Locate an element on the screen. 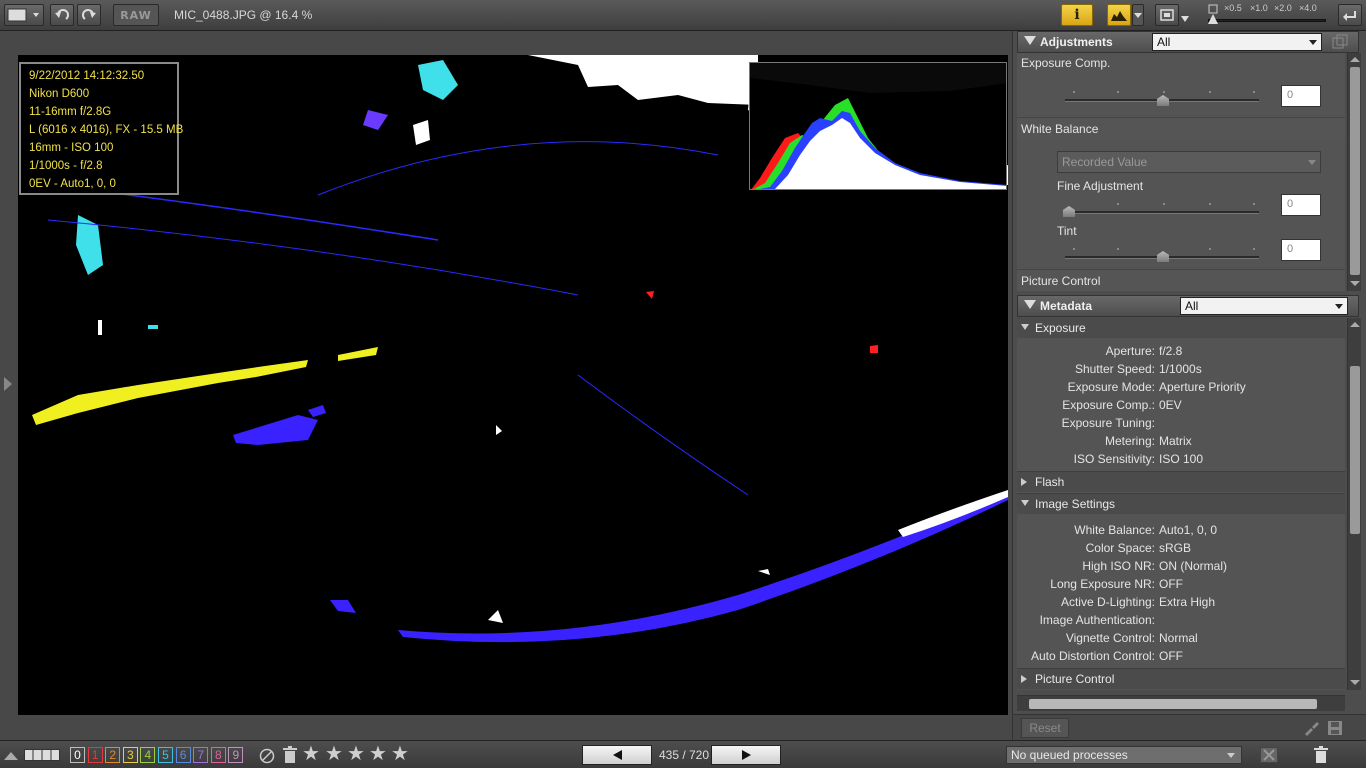 The image size is (1366, 768). metadata-key: Exposure Tuning: is located at coordinates (1108, 423).